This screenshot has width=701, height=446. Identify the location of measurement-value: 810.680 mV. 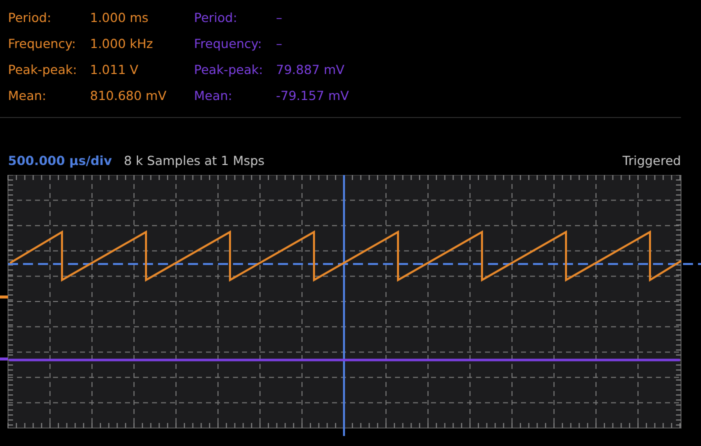
(129, 96).